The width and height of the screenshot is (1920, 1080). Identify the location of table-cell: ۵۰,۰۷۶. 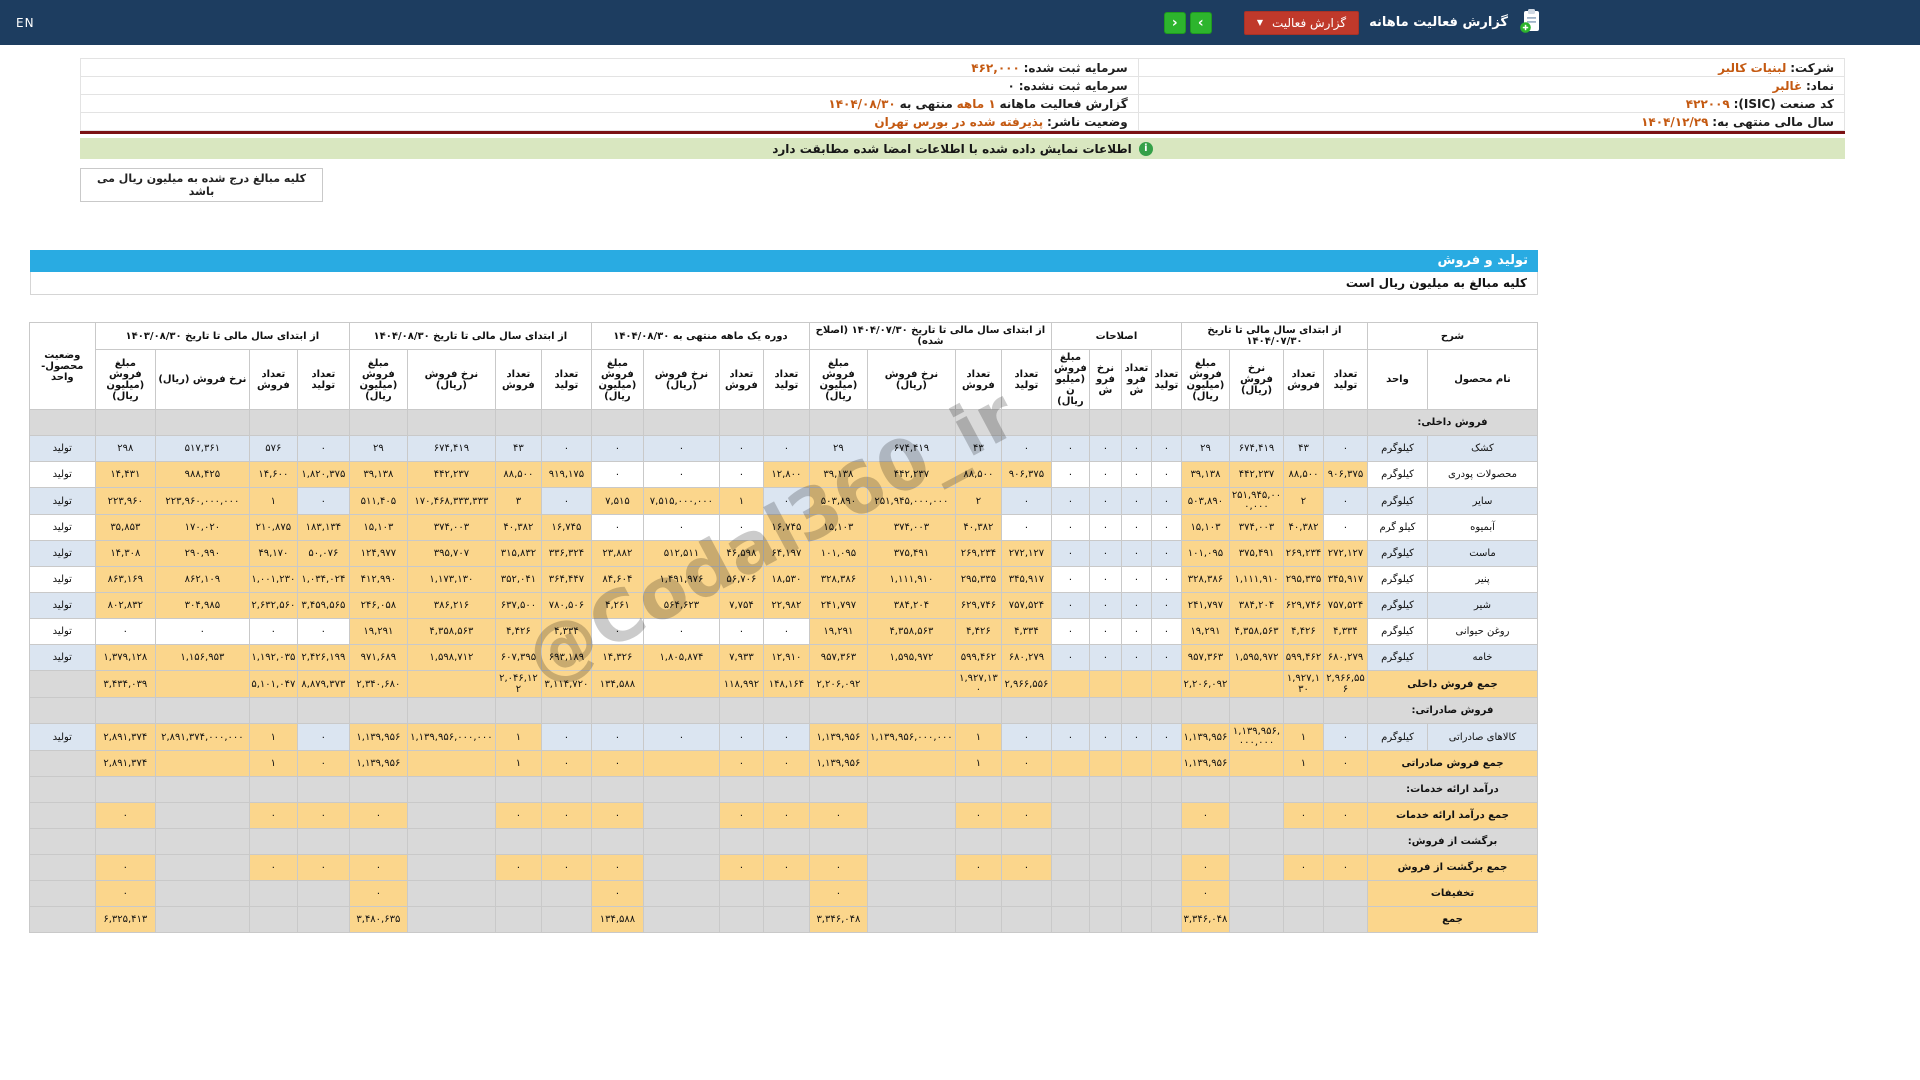
(323, 553).